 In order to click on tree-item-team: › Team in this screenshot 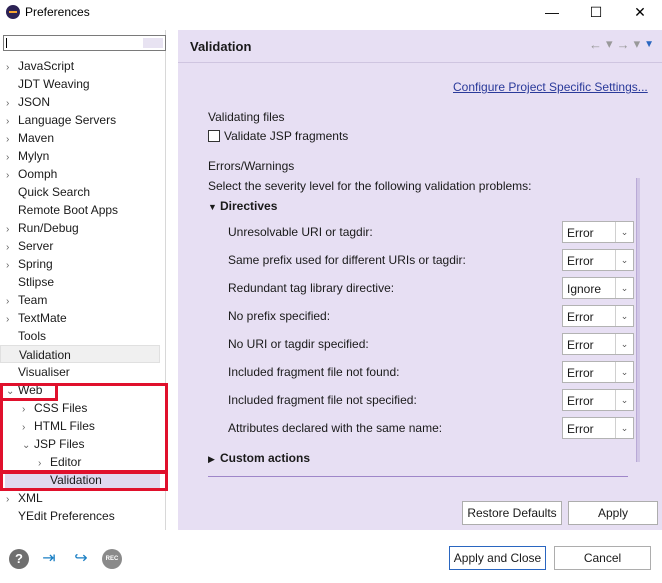, I will do `click(80, 300)`.